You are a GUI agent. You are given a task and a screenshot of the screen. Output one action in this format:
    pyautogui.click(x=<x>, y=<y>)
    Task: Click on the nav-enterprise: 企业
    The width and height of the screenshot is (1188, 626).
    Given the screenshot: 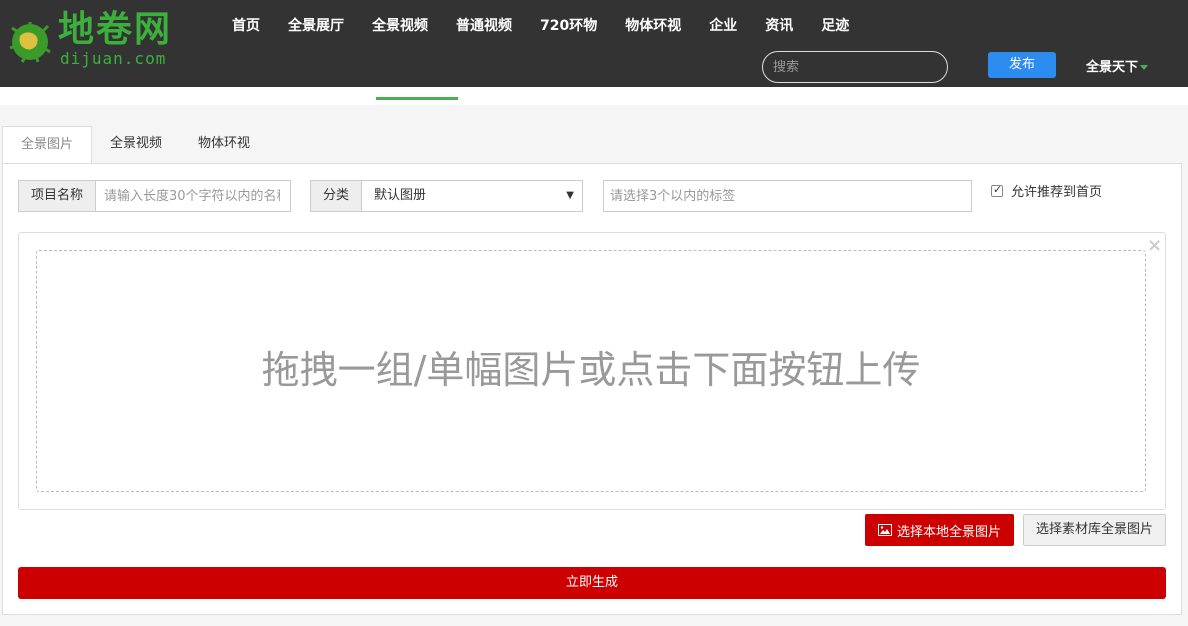 What is the action you would take?
    pyautogui.click(x=723, y=26)
    